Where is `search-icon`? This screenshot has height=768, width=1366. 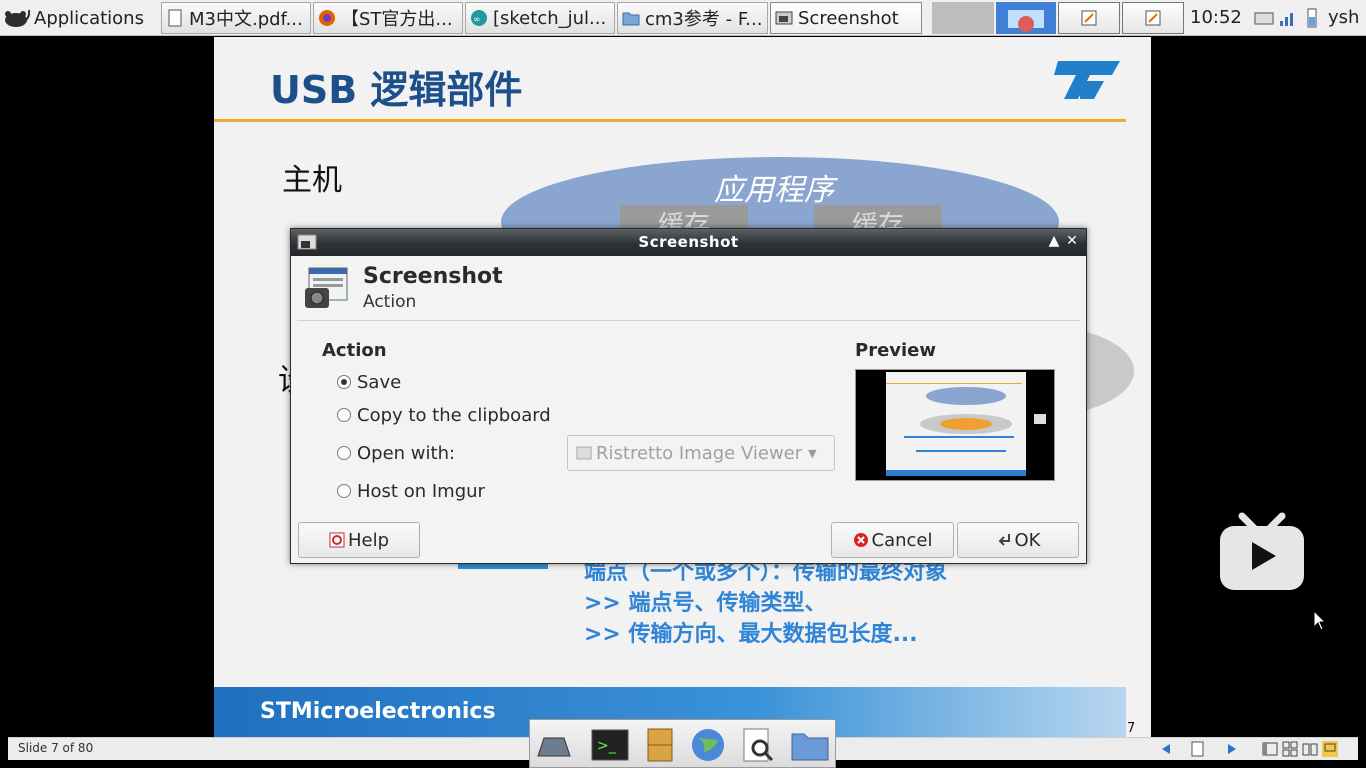 search-icon is located at coordinates (758, 745).